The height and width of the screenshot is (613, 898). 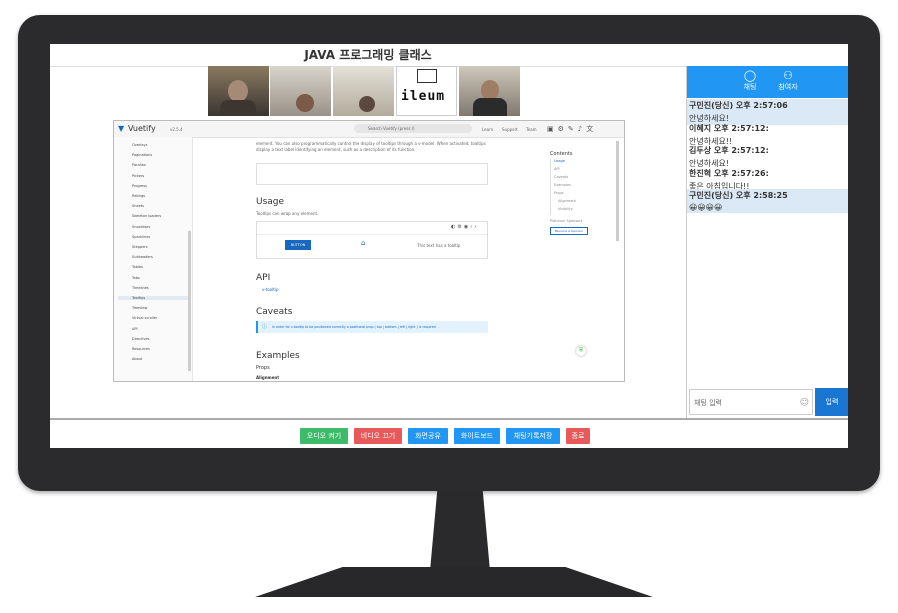 I want to click on content-scrollbar, so click(x=617, y=191).